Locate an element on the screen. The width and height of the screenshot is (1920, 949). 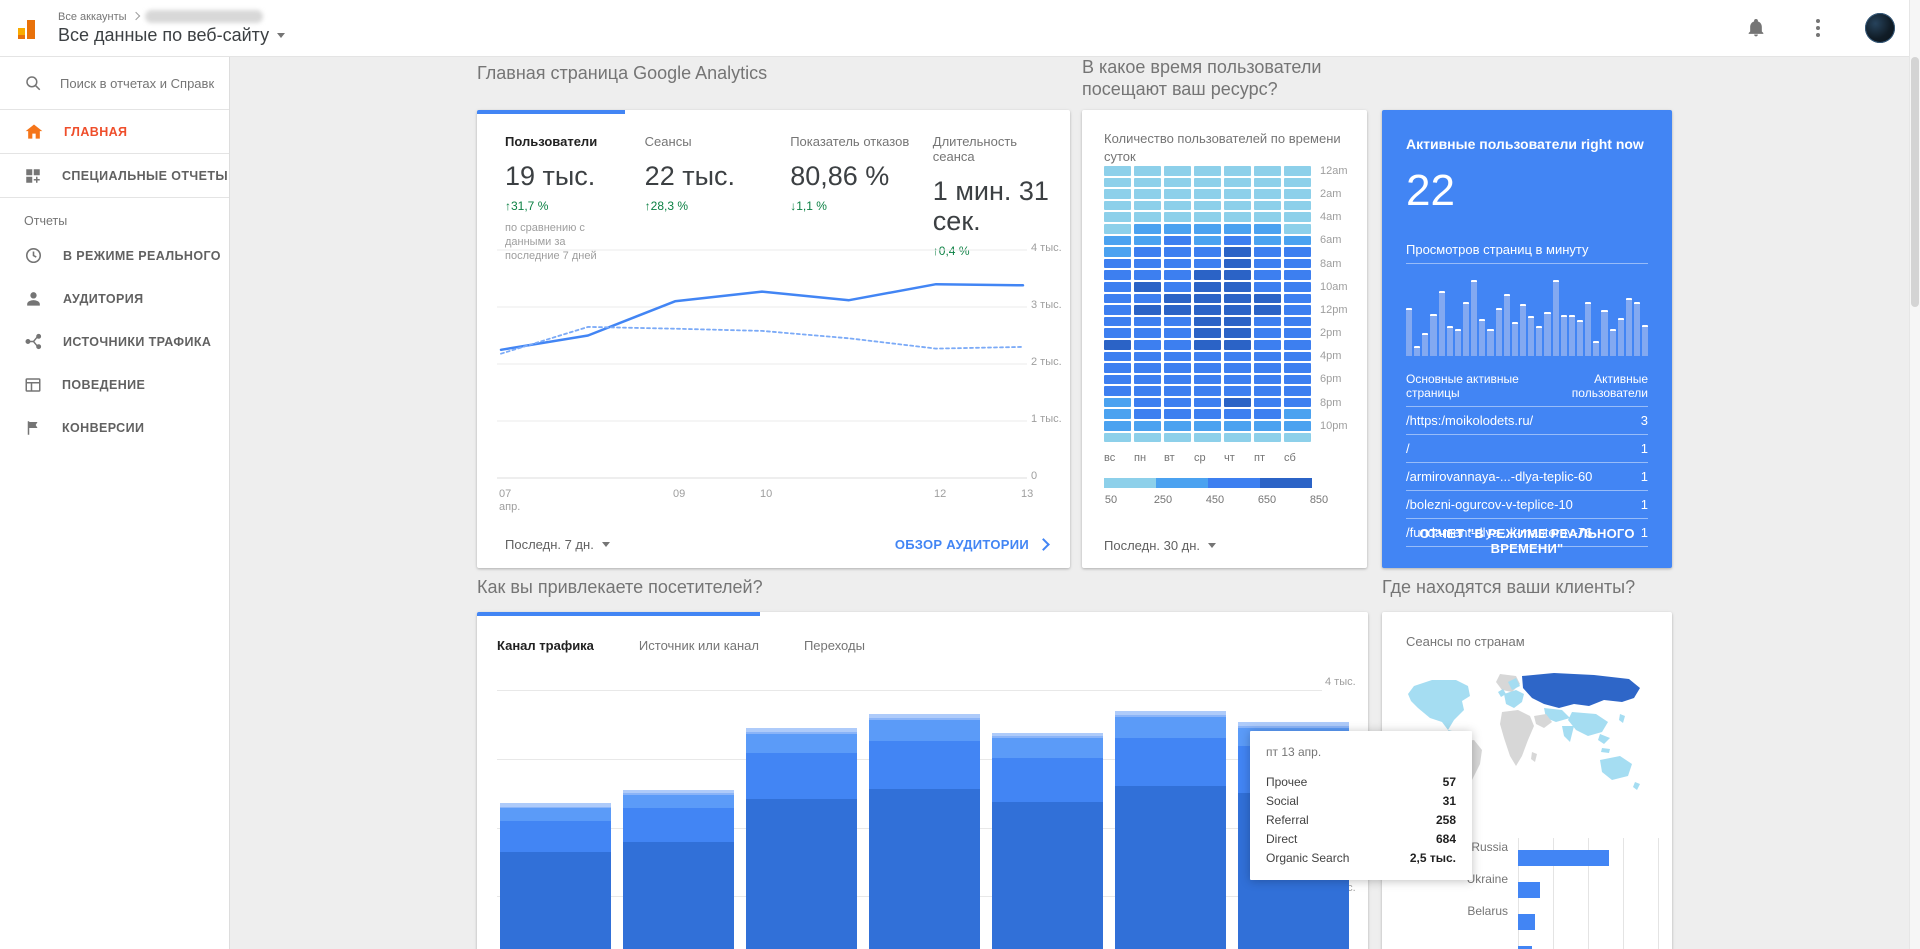
bell-icon is located at coordinates (1756, 28).